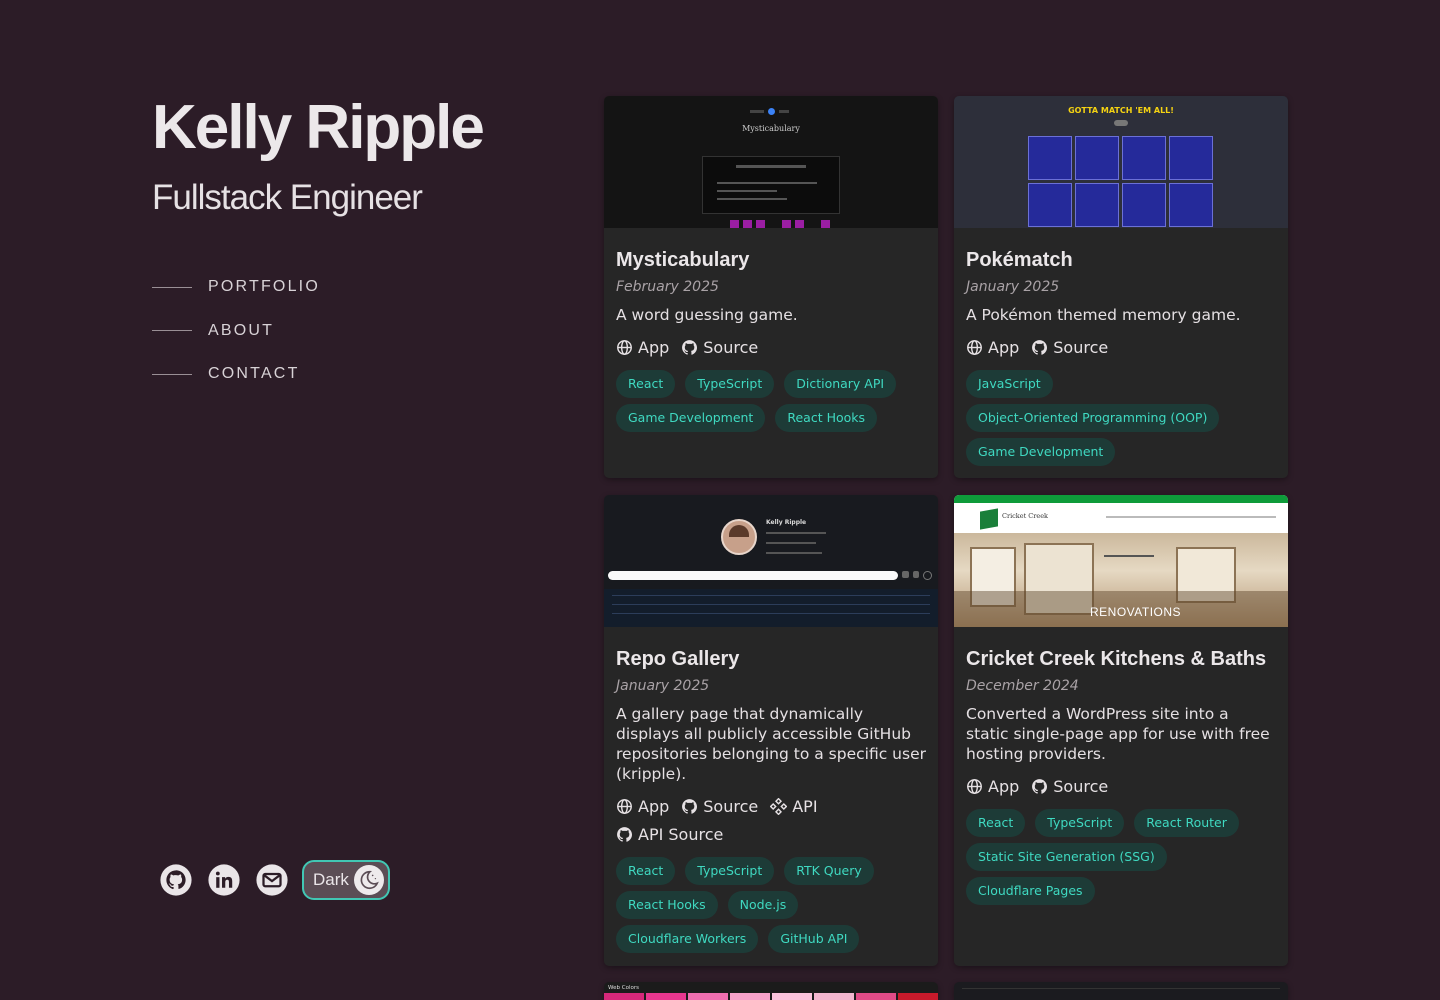 This screenshot has width=1440, height=1000. I want to click on tag-chip: Object-Oriented Programming (OOP), so click(1093, 418).